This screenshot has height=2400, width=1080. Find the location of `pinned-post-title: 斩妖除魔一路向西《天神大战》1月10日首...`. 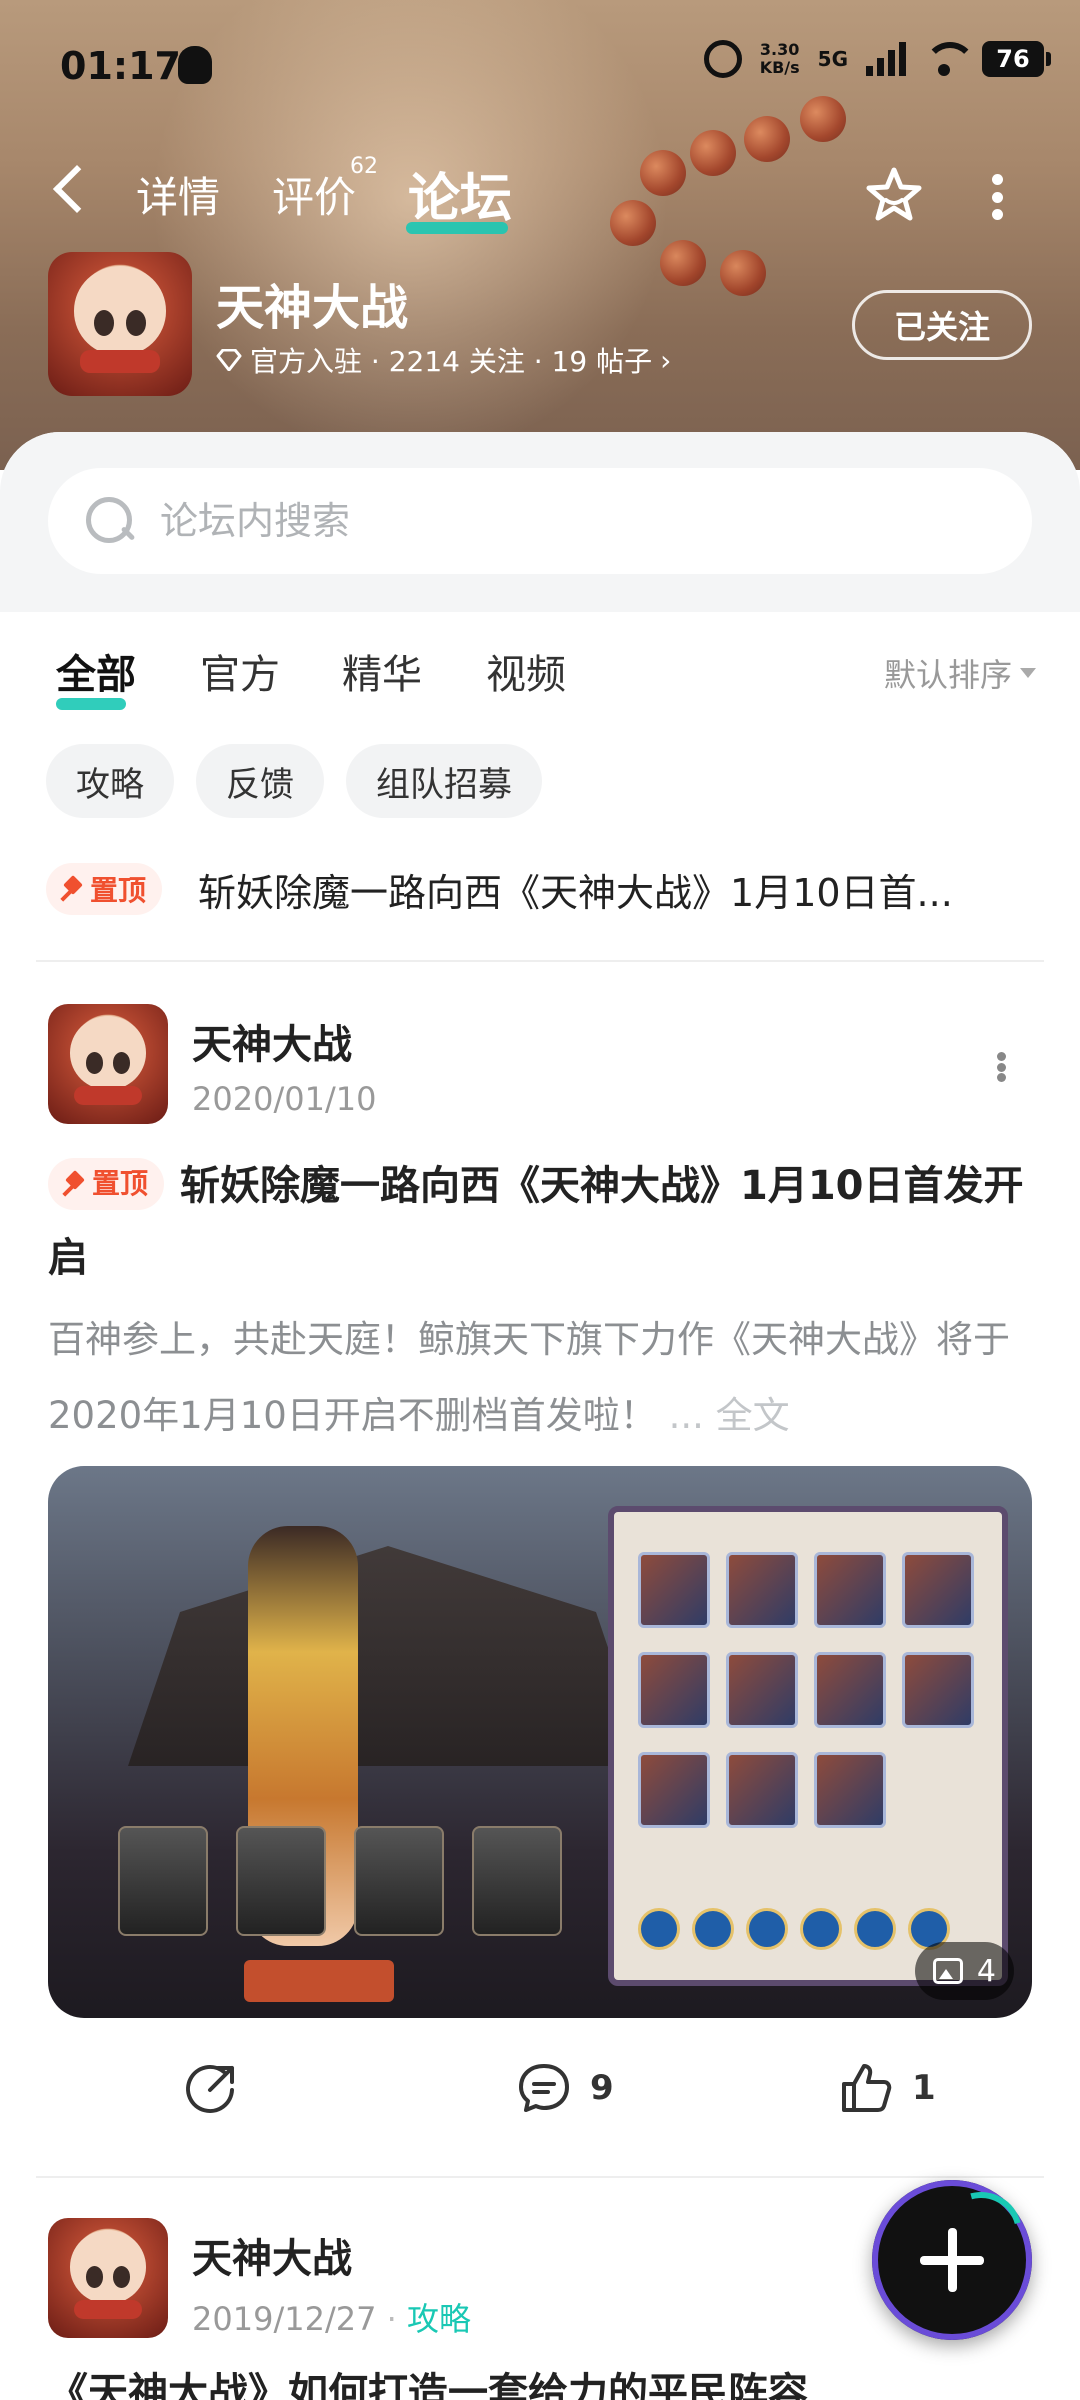

pinned-post-title: 斩妖除魔一路向西《天神大战》1月10日首... is located at coordinates (575, 892).